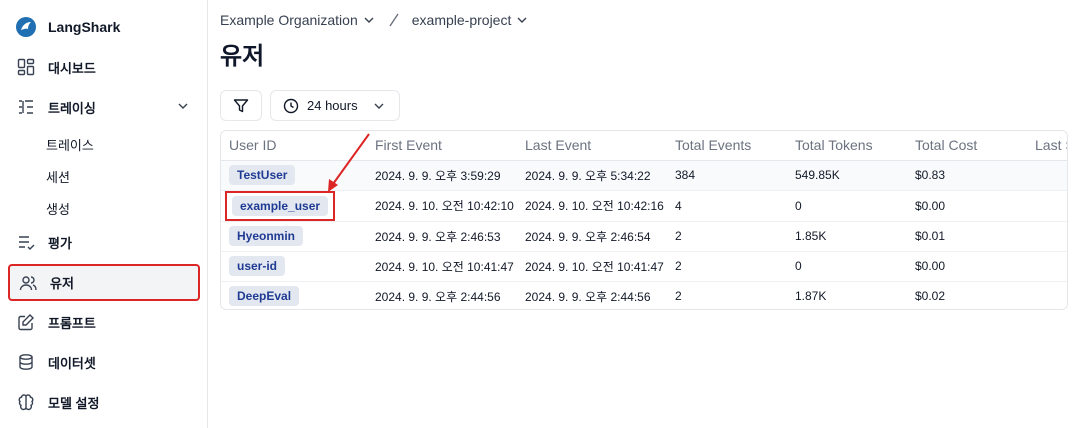 This screenshot has height=428, width=1080. I want to click on first-event-cell: 2024. 9. 9. 오후 3:59:29, so click(442, 175).